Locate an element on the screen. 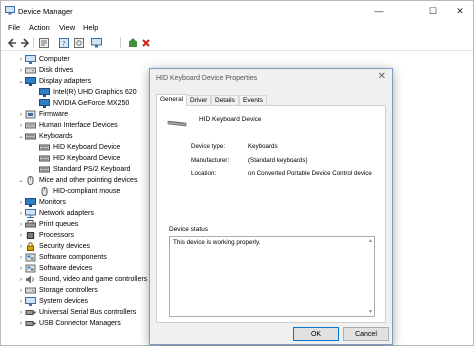  tree-item-hid-mouse: HID-compliant mouse is located at coordinates (79, 191).